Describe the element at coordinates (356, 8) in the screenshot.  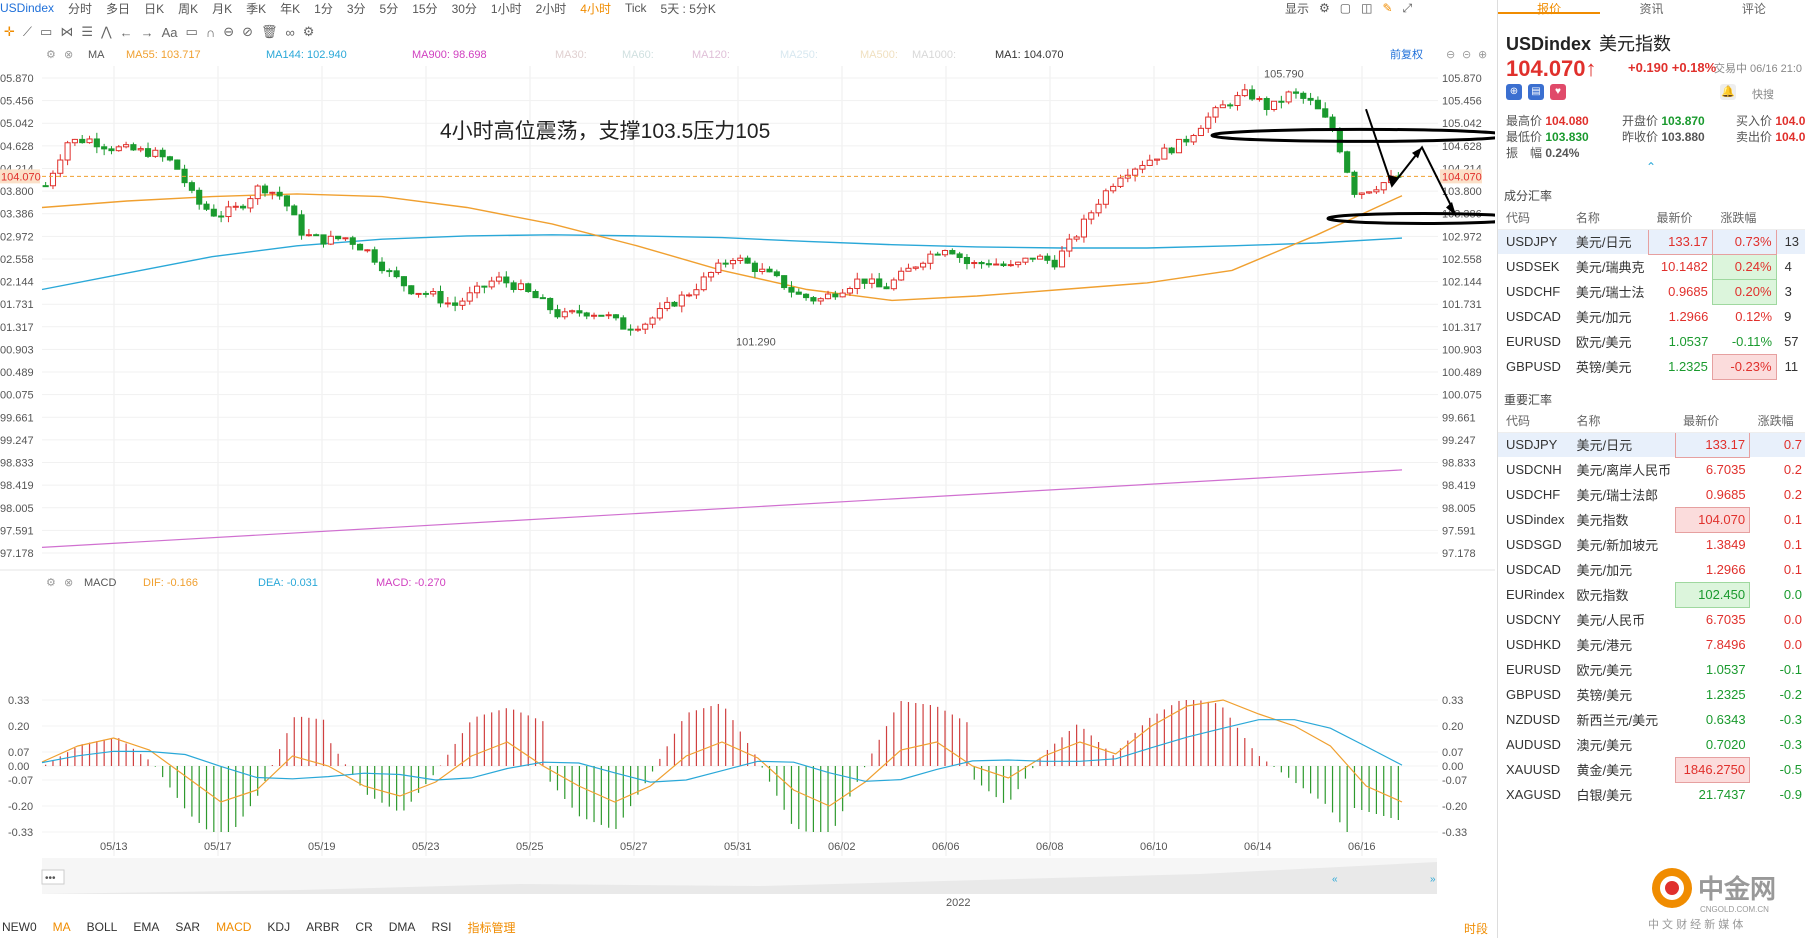
I see `period-tab-8: 3分` at that location.